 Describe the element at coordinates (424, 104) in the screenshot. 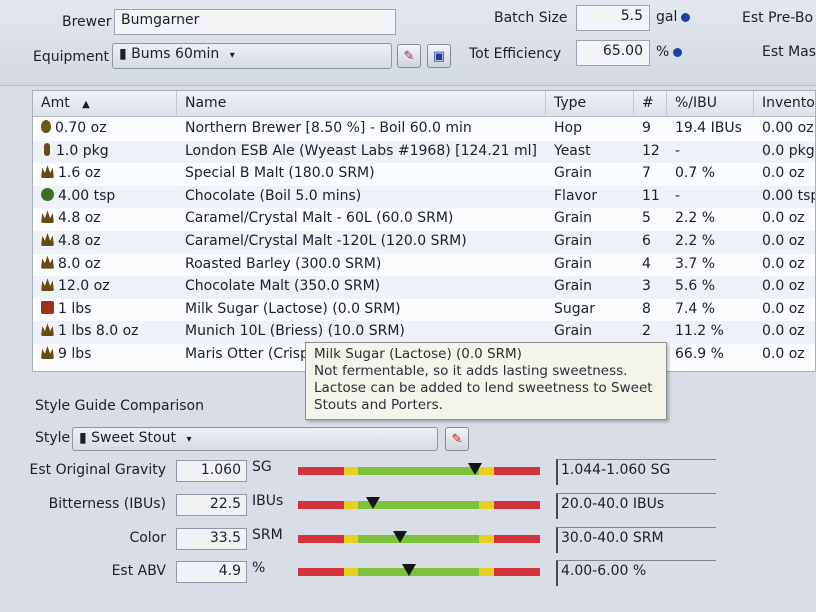

I see `table-header: Amt ▲ Name Type # %/IBU Invento` at that location.